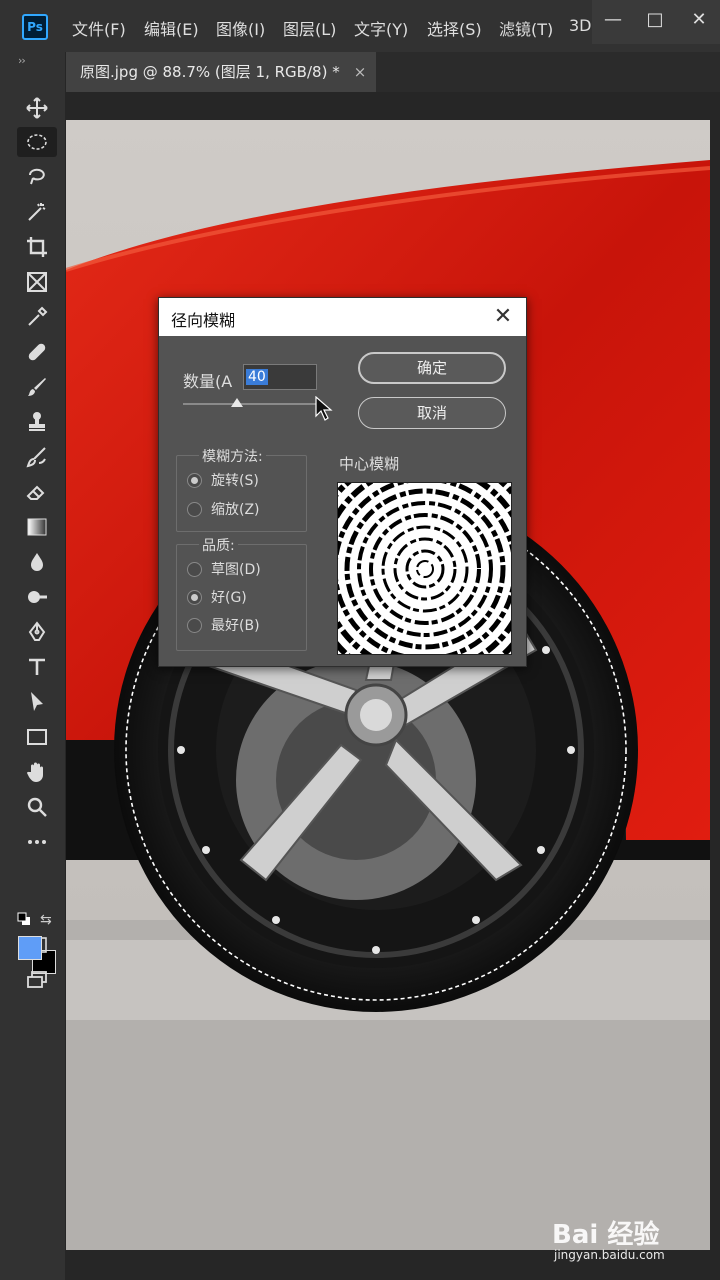  I want to click on radio-good-button, so click(194, 597).